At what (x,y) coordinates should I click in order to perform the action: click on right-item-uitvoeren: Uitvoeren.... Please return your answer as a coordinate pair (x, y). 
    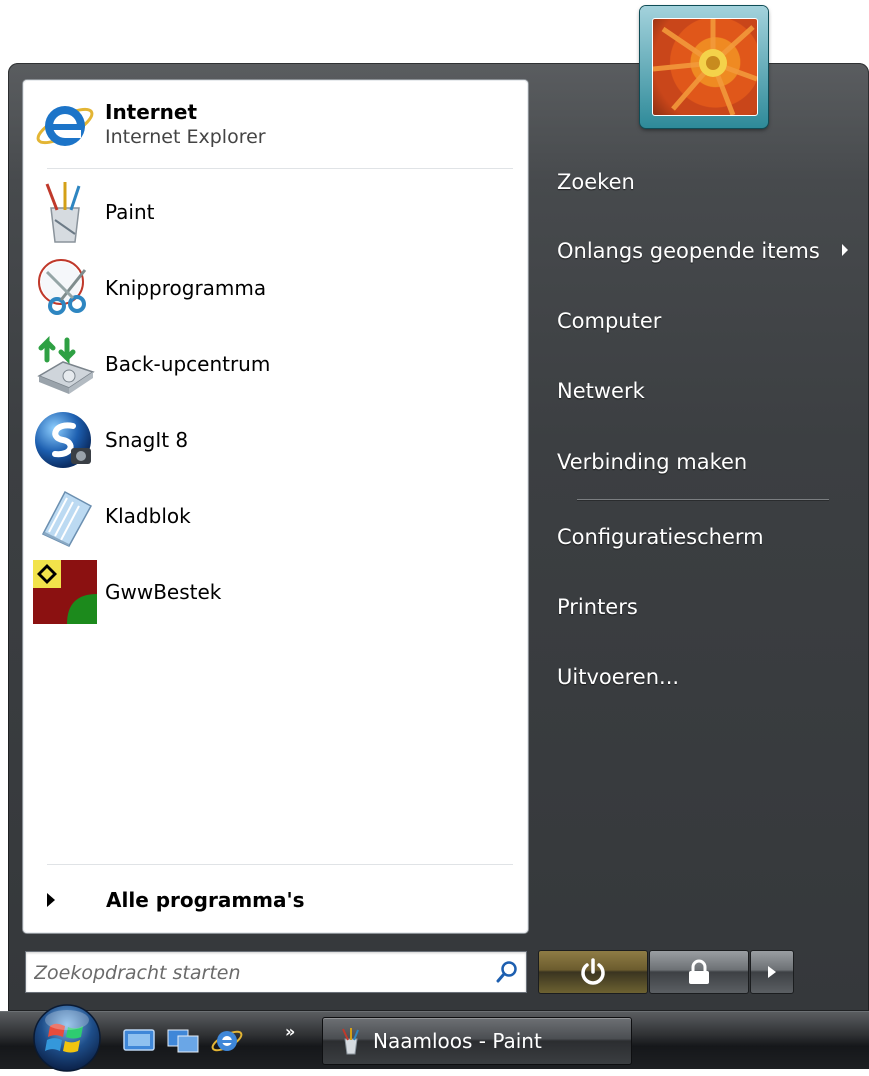
    Looking at the image, I should click on (698, 677).